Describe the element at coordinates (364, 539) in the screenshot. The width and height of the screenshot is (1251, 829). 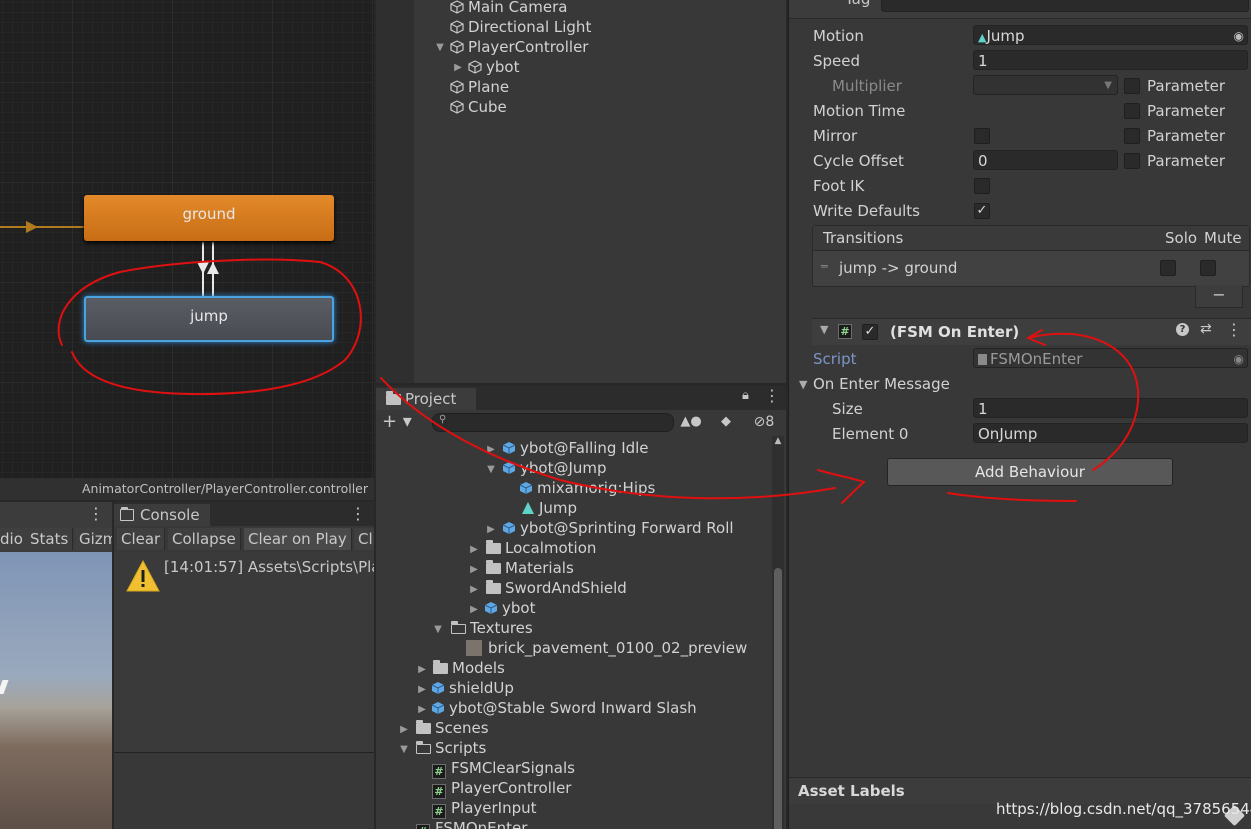
I see `console-clear-on-build-button: Cl` at that location.